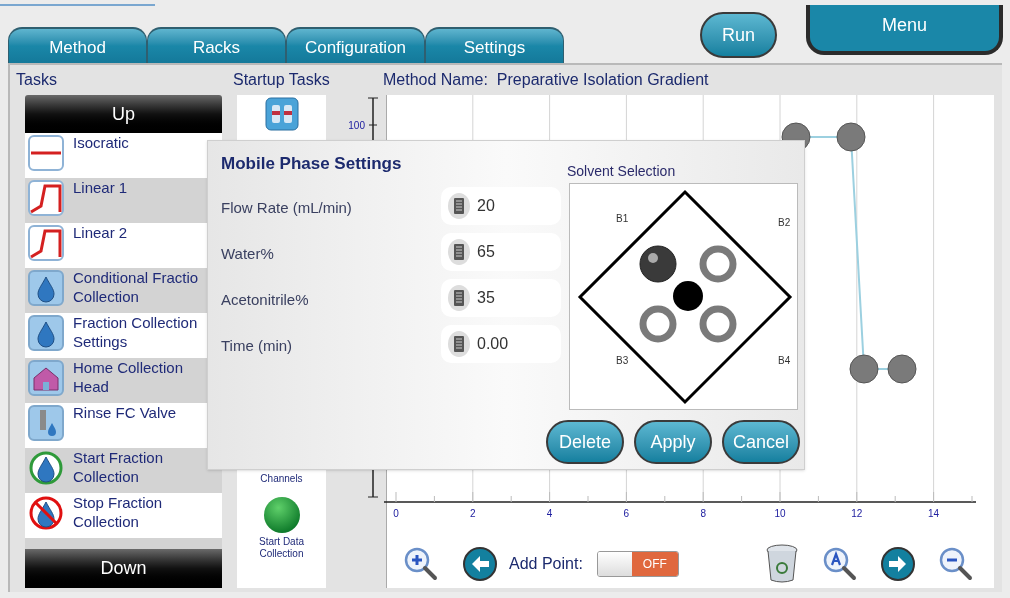  I want to click on field-label: Time (min), so click(257, 346).